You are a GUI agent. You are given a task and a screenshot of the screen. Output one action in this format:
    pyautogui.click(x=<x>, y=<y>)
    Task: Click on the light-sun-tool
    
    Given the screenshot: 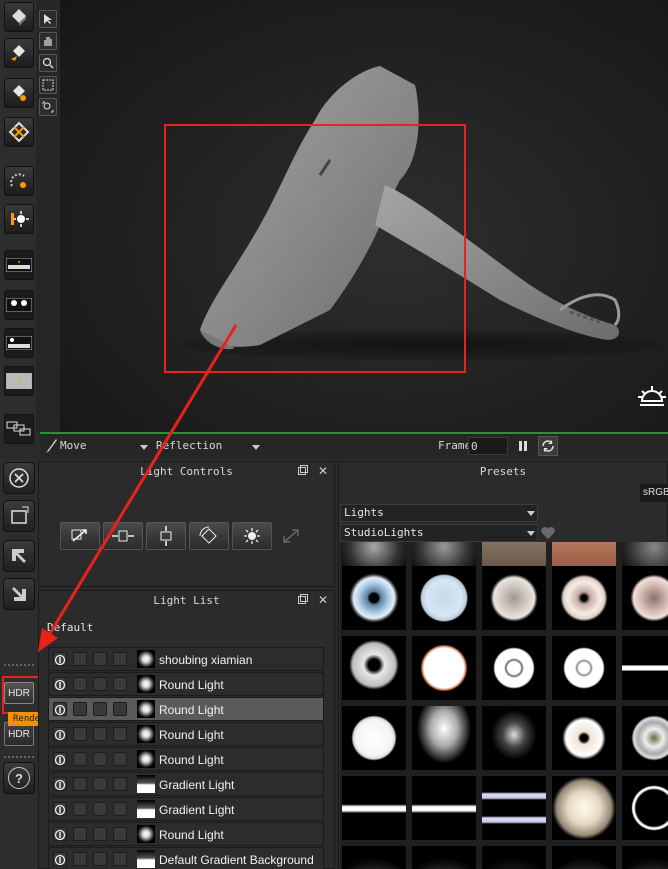 What is the action you would take?
    pyautogui.click(x=19, y=219)
    